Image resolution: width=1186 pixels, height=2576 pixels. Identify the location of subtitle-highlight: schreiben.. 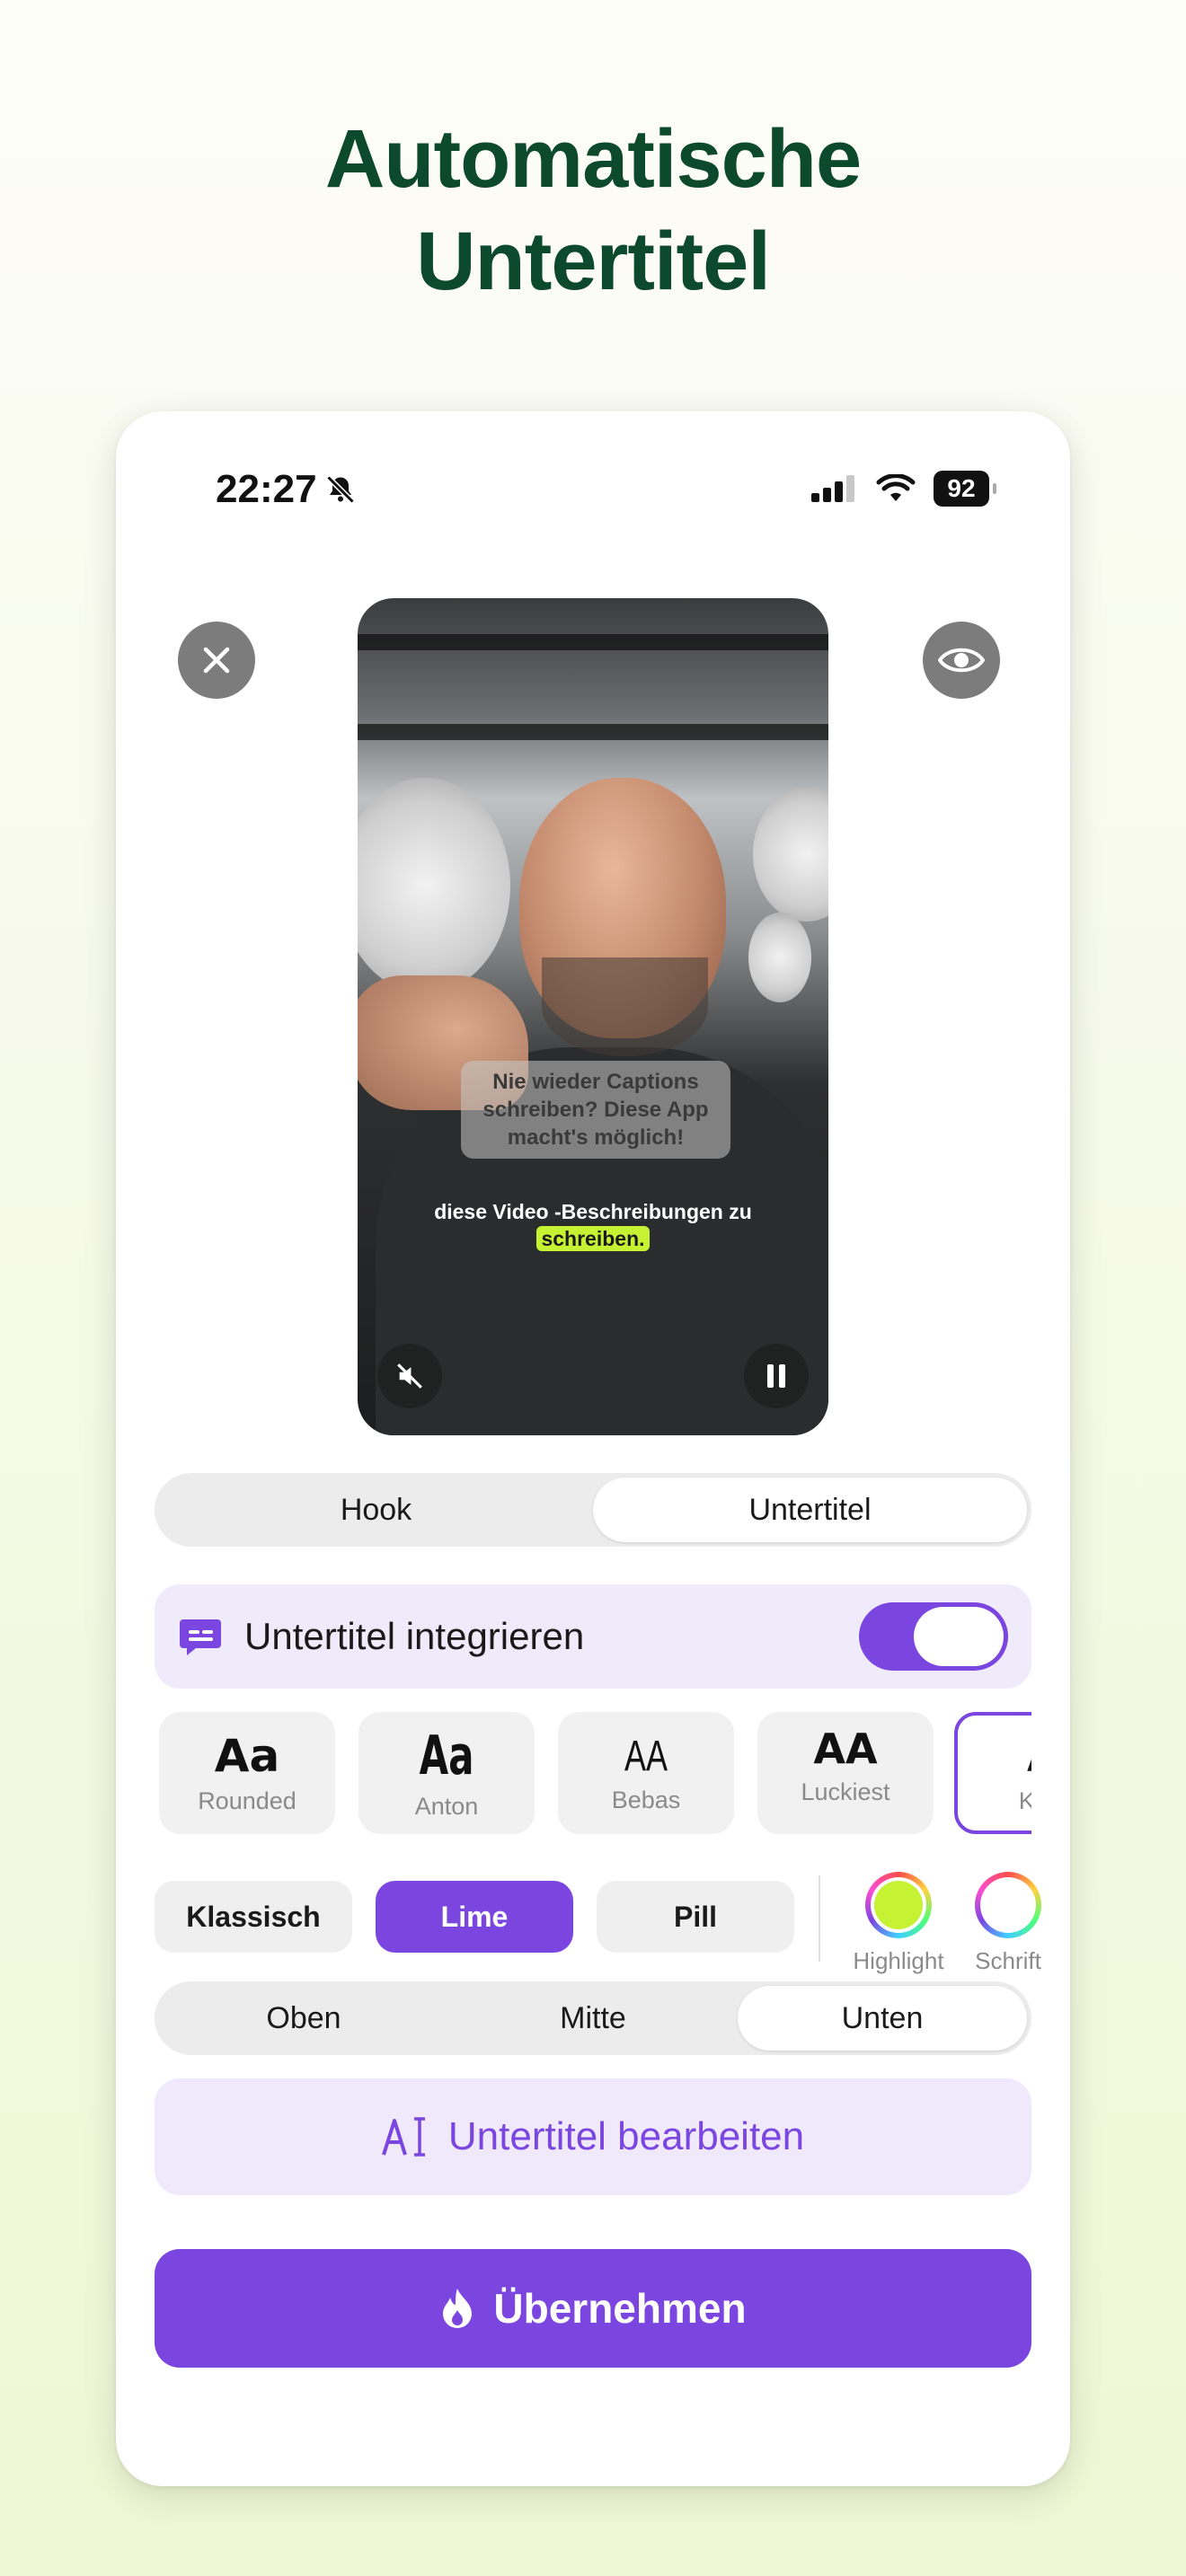
(593, 1238).